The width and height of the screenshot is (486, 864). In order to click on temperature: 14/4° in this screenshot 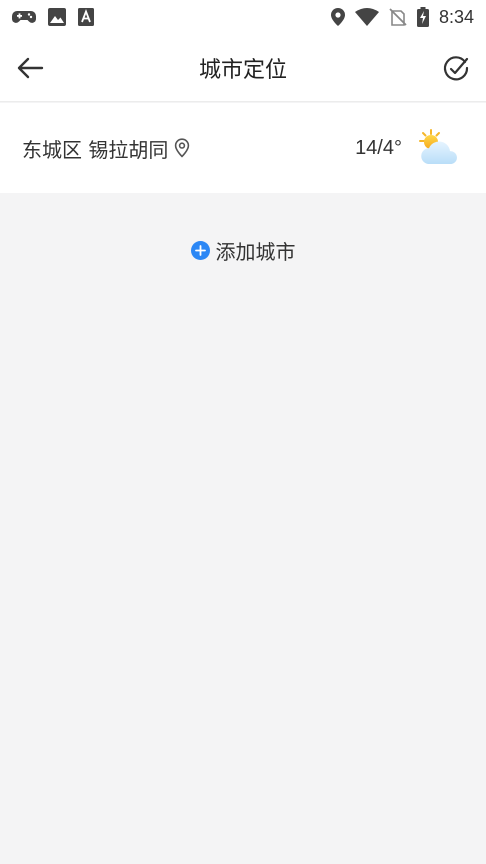, I will do `click(378, 147)`.